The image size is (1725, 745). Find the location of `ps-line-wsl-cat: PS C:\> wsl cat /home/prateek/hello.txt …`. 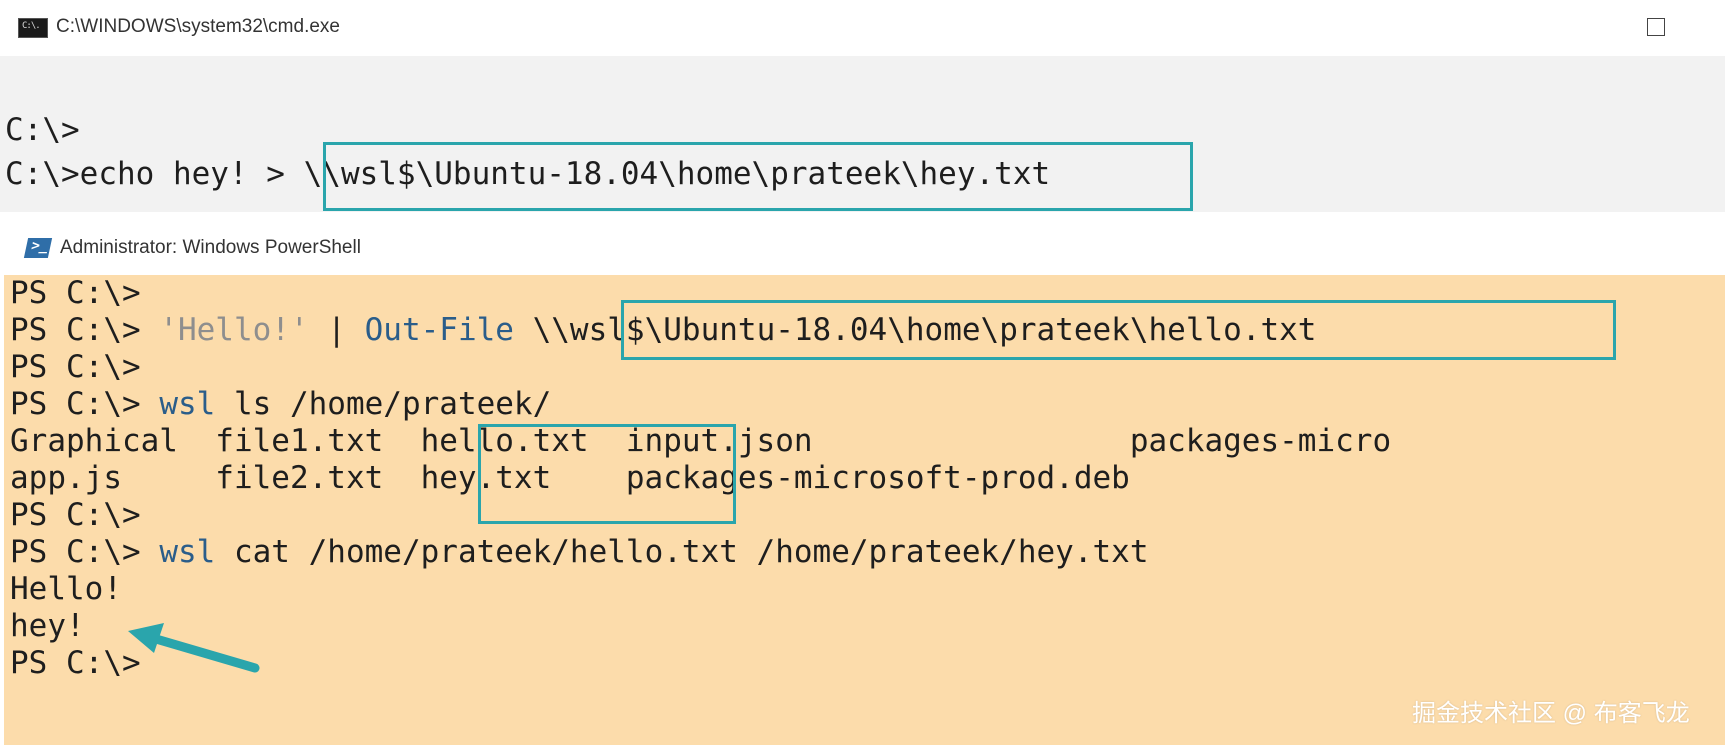

ps-line-wsl-cat: PS C:\> wsl cat /home/prateek/hello.txt … is located at coordinates (579, 552).